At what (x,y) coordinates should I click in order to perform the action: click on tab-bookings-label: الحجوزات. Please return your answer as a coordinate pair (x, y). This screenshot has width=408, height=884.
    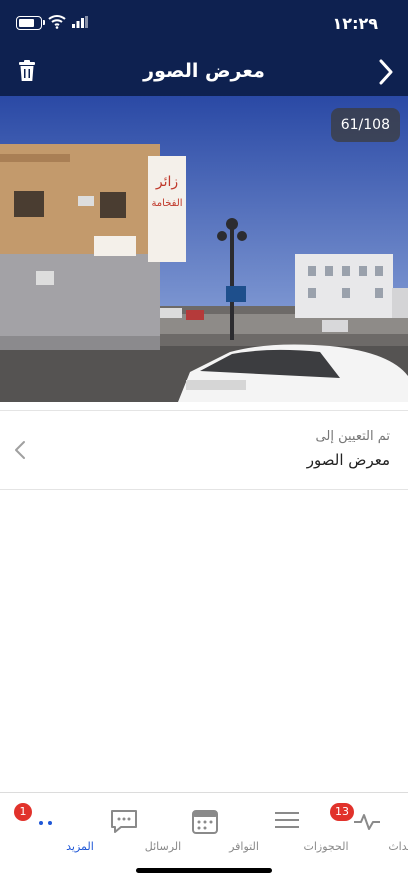
    Looking at the image, I should click on (326, 846).